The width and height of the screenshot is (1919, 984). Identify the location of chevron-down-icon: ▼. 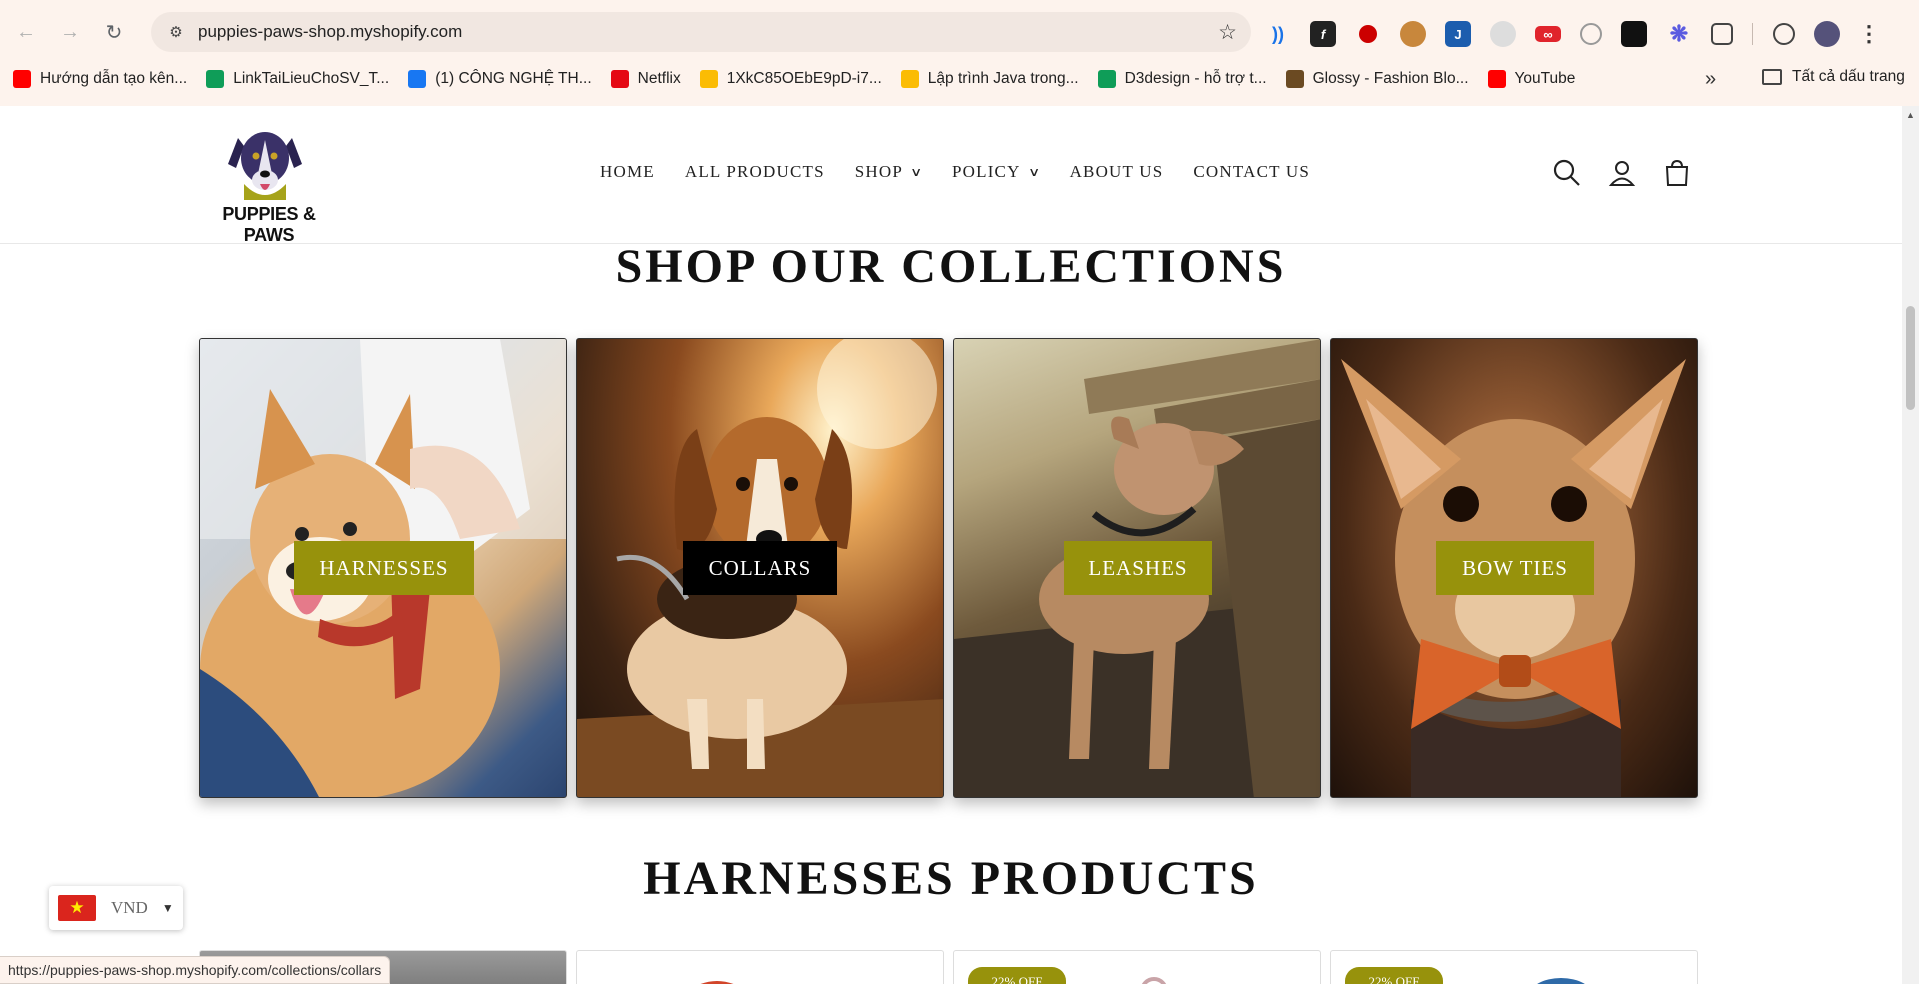
(167, 908).